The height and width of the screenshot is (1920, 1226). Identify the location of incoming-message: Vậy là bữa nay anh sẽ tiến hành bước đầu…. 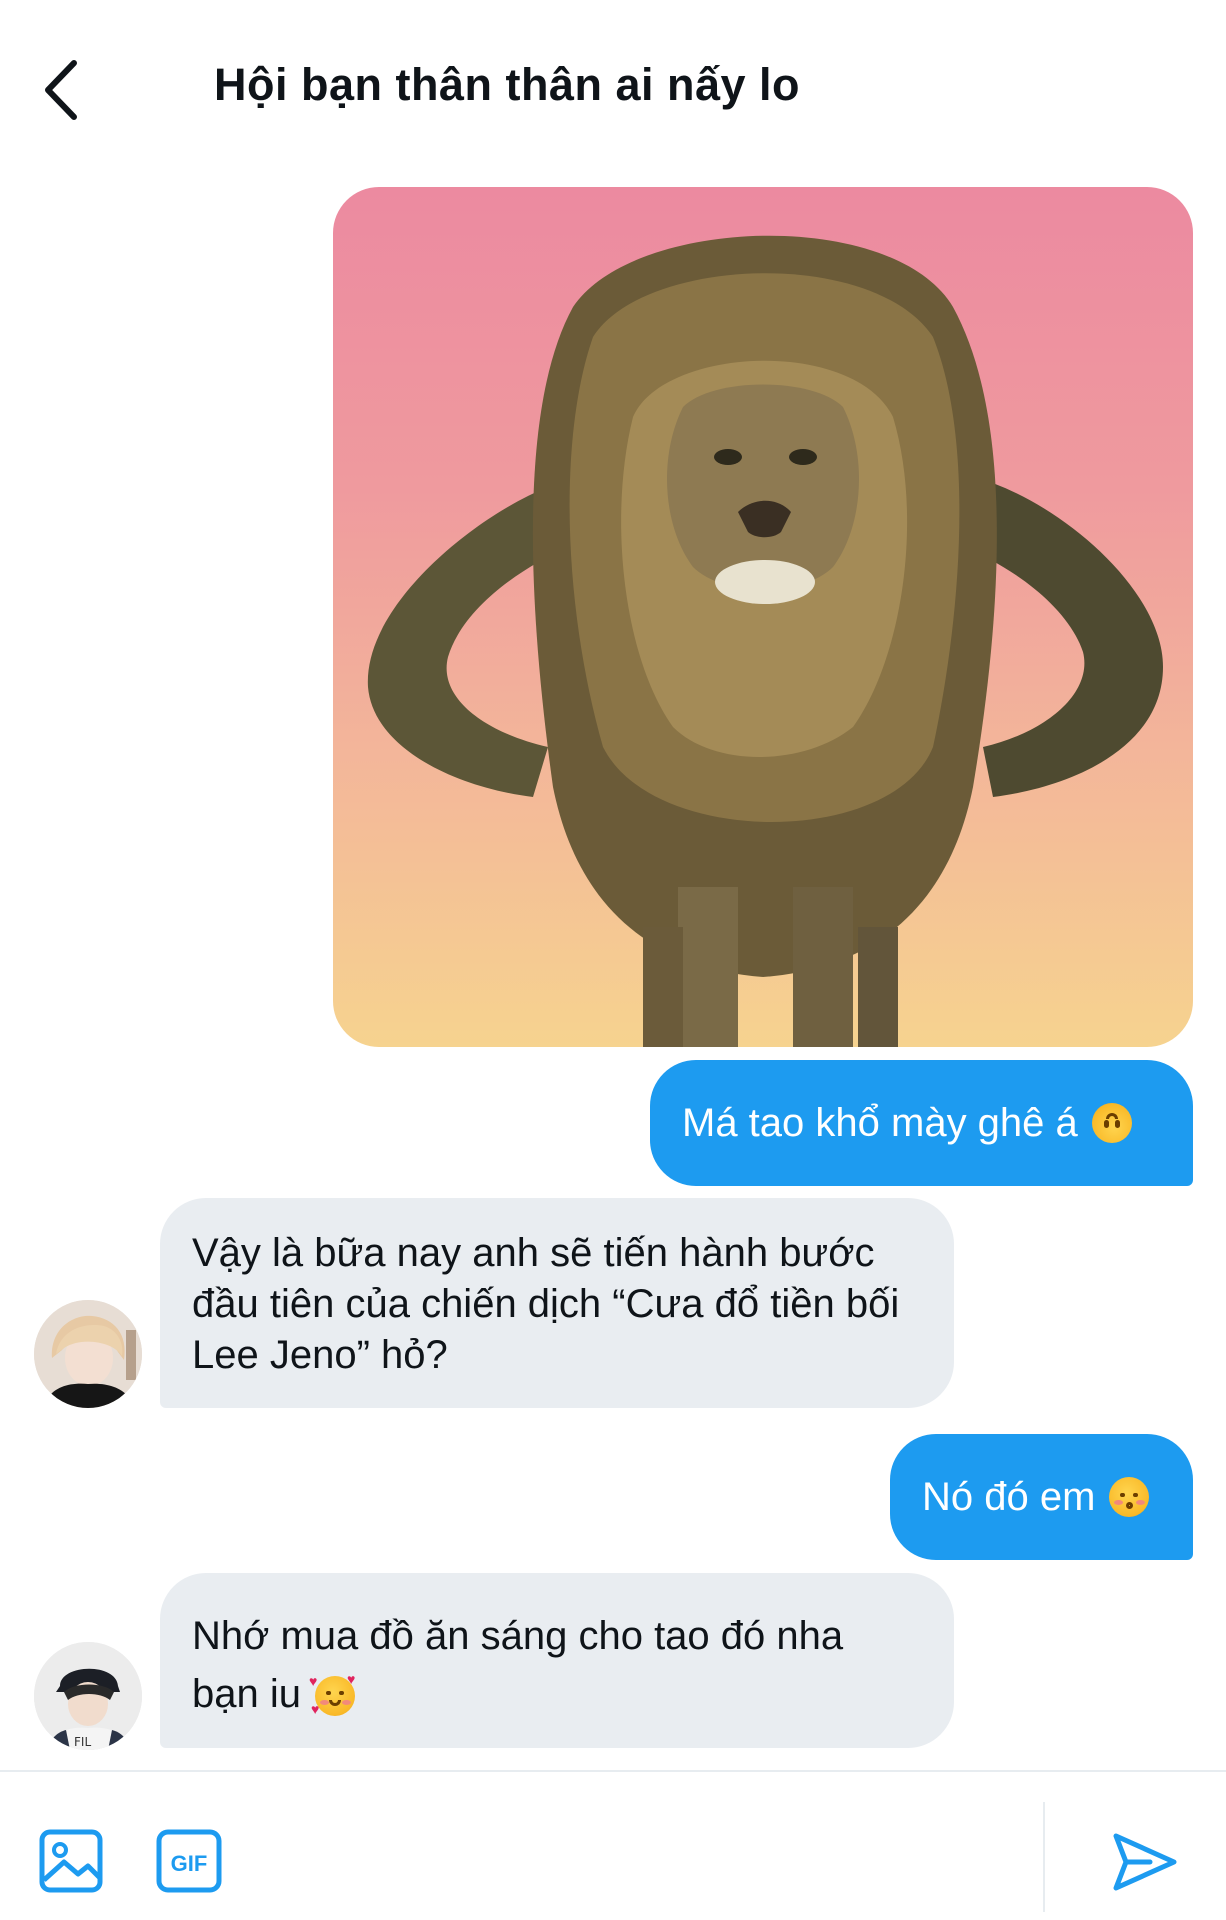
(557, 1303).